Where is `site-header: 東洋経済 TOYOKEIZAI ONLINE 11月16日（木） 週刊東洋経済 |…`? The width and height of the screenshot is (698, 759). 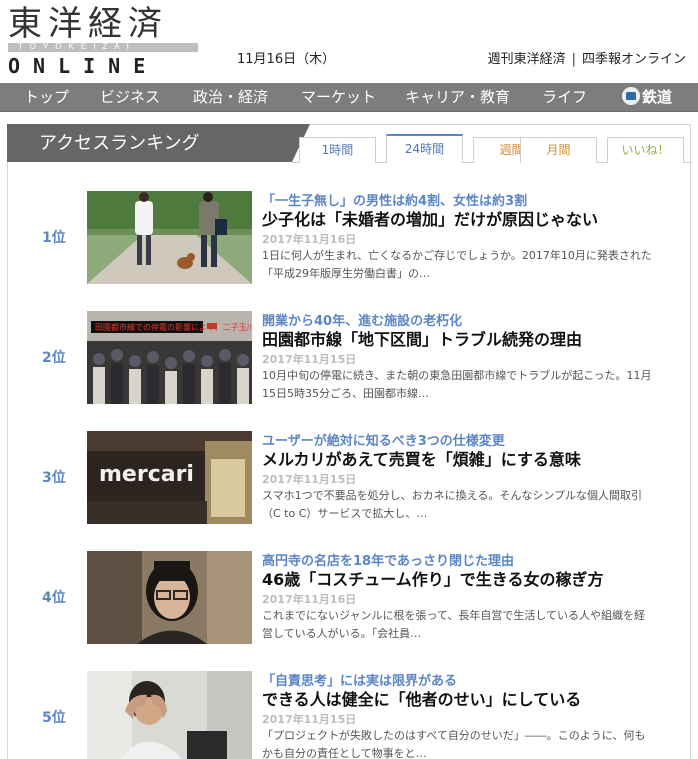 site-header: 東洋経済 TOYOKEIZAI ONLINE 11月16日（木） 週刊東洋経済 |… is located at coordinates (349, 41).